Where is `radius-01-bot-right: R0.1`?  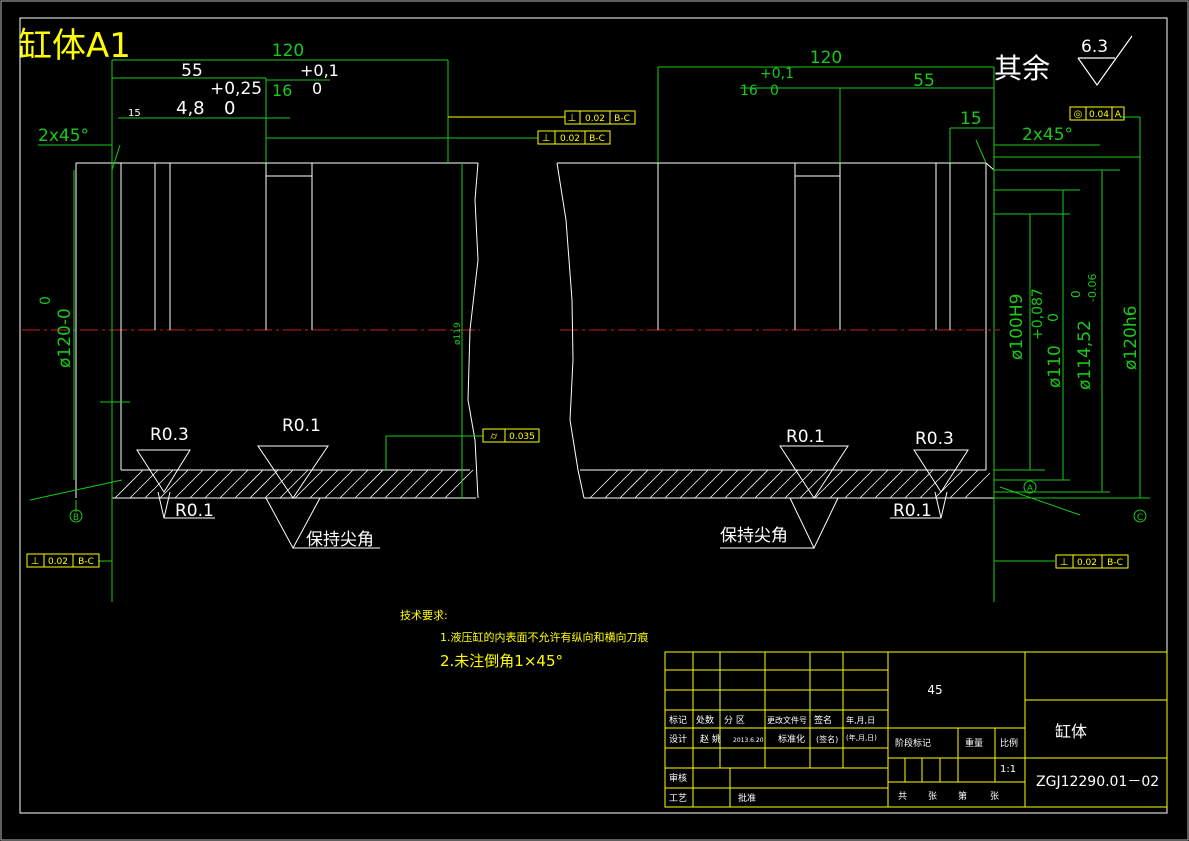
radius-01-bot-right: R0.1 is located at coordinates (912, 511).